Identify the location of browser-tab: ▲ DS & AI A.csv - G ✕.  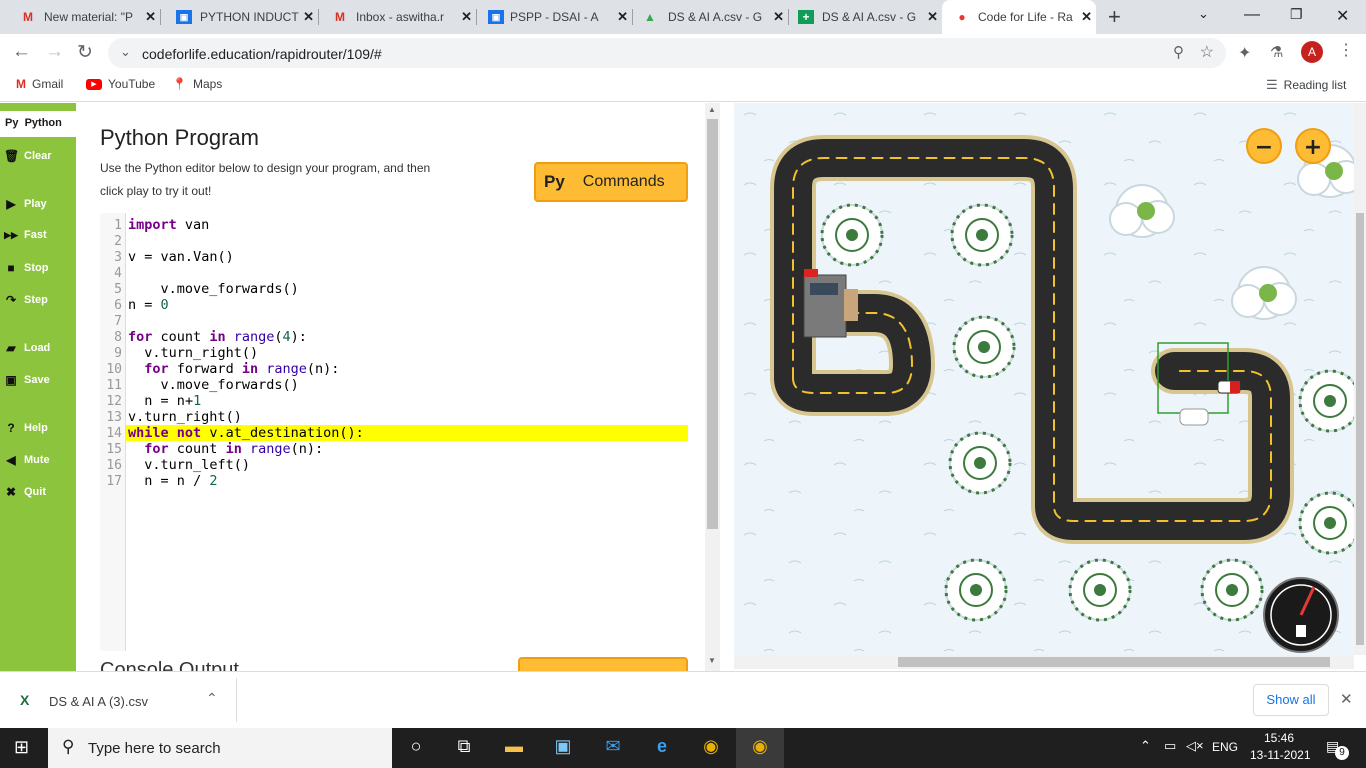
(710, 17).